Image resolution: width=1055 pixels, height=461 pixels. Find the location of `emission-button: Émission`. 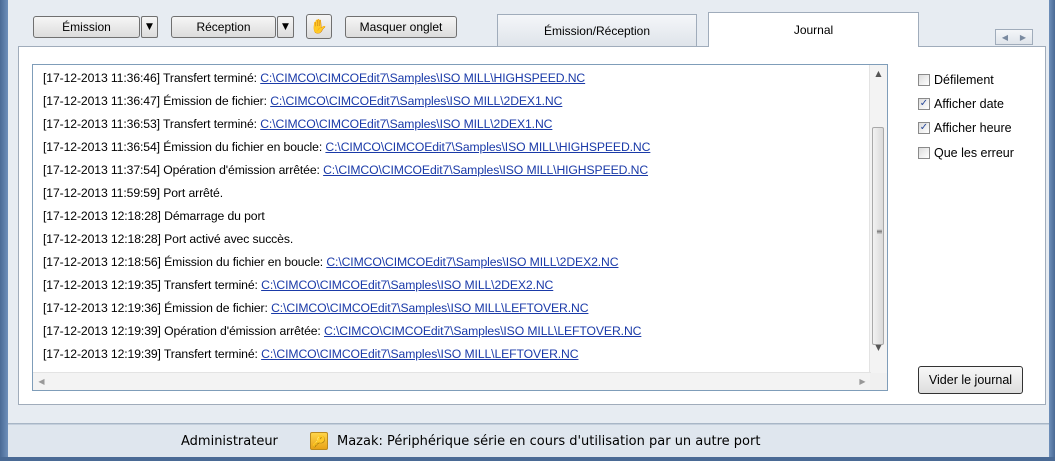

emission-button: Émission is located at coordinates (86, 27).